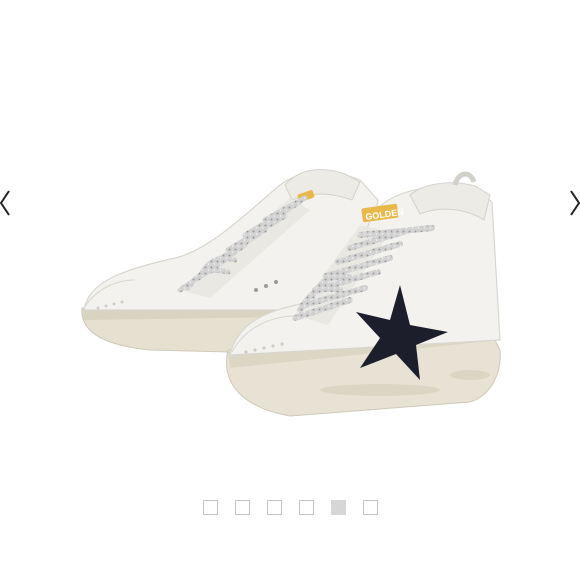 The height and width of the screenshot is (580, 580). What do you see at coordinates (338, 507) in the screenshot?
I see `pagination-dot-5-active` at bounding box center [338, 507].